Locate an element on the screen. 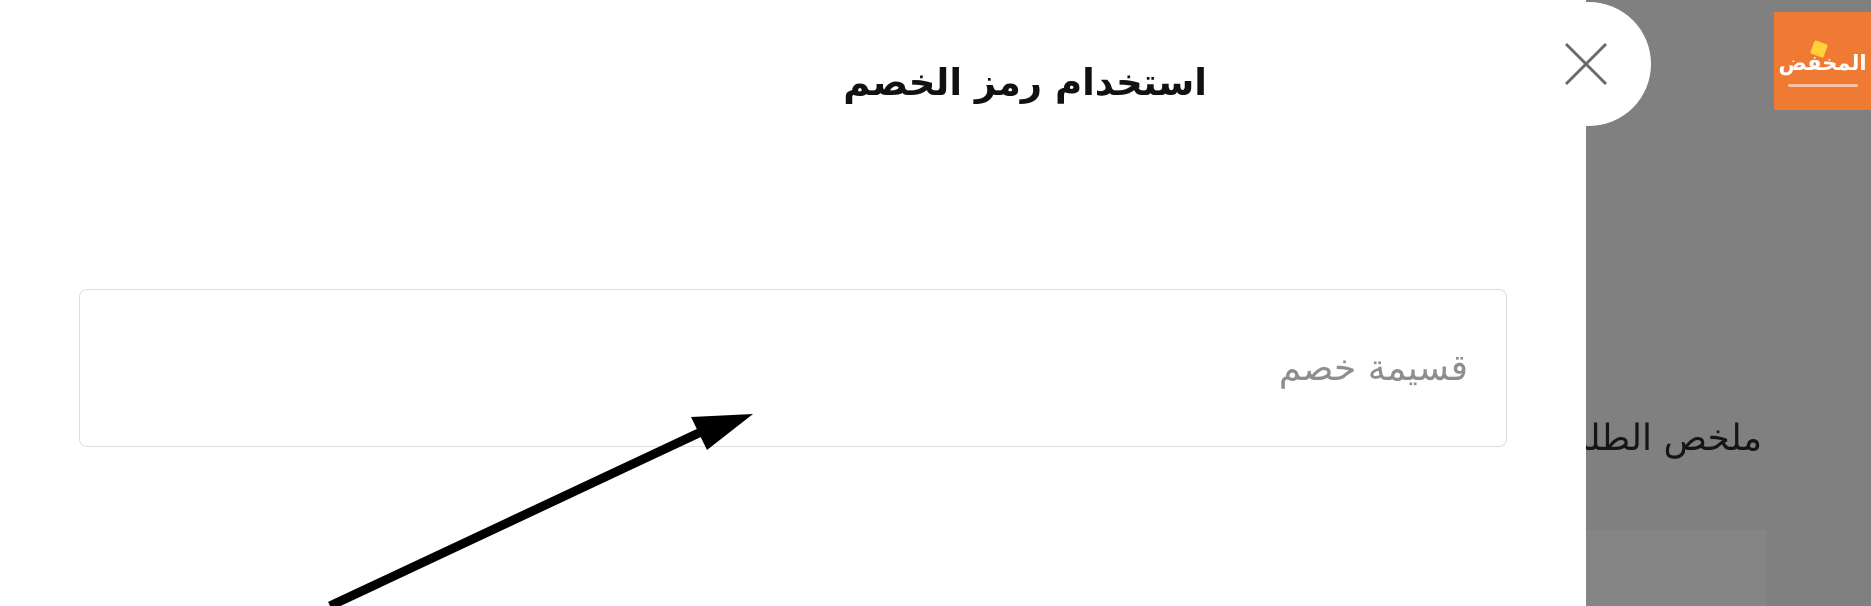 This screenshot has width=1871, height=606. drawer-title: استخدام رمز الخصم is located at coordinates (1025, 82).